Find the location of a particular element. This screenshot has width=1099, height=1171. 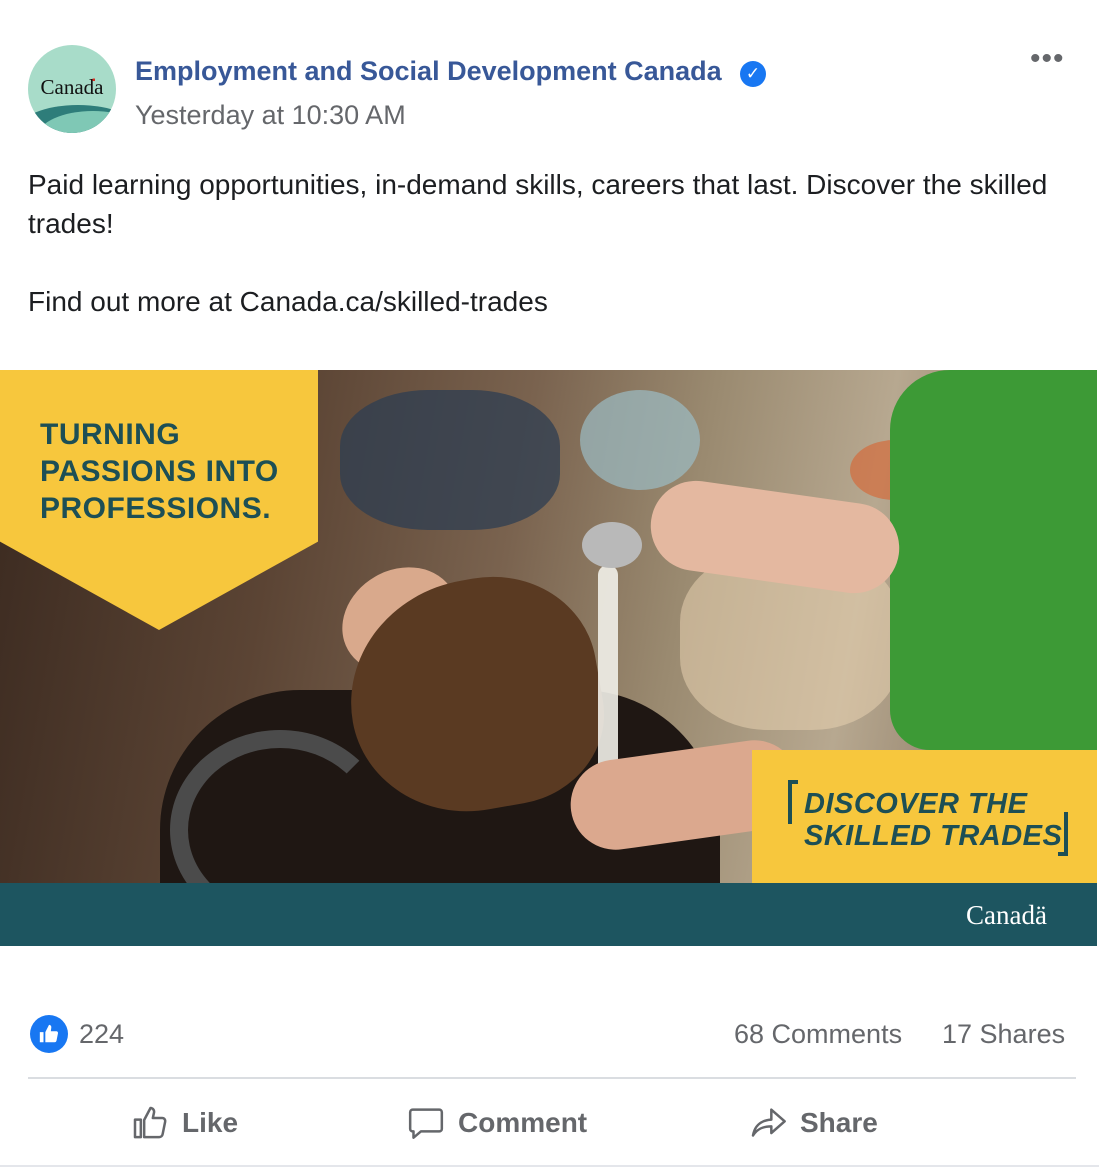

banner-top-left-line: PROFESSIONS. is located at coordinates (156, 508).